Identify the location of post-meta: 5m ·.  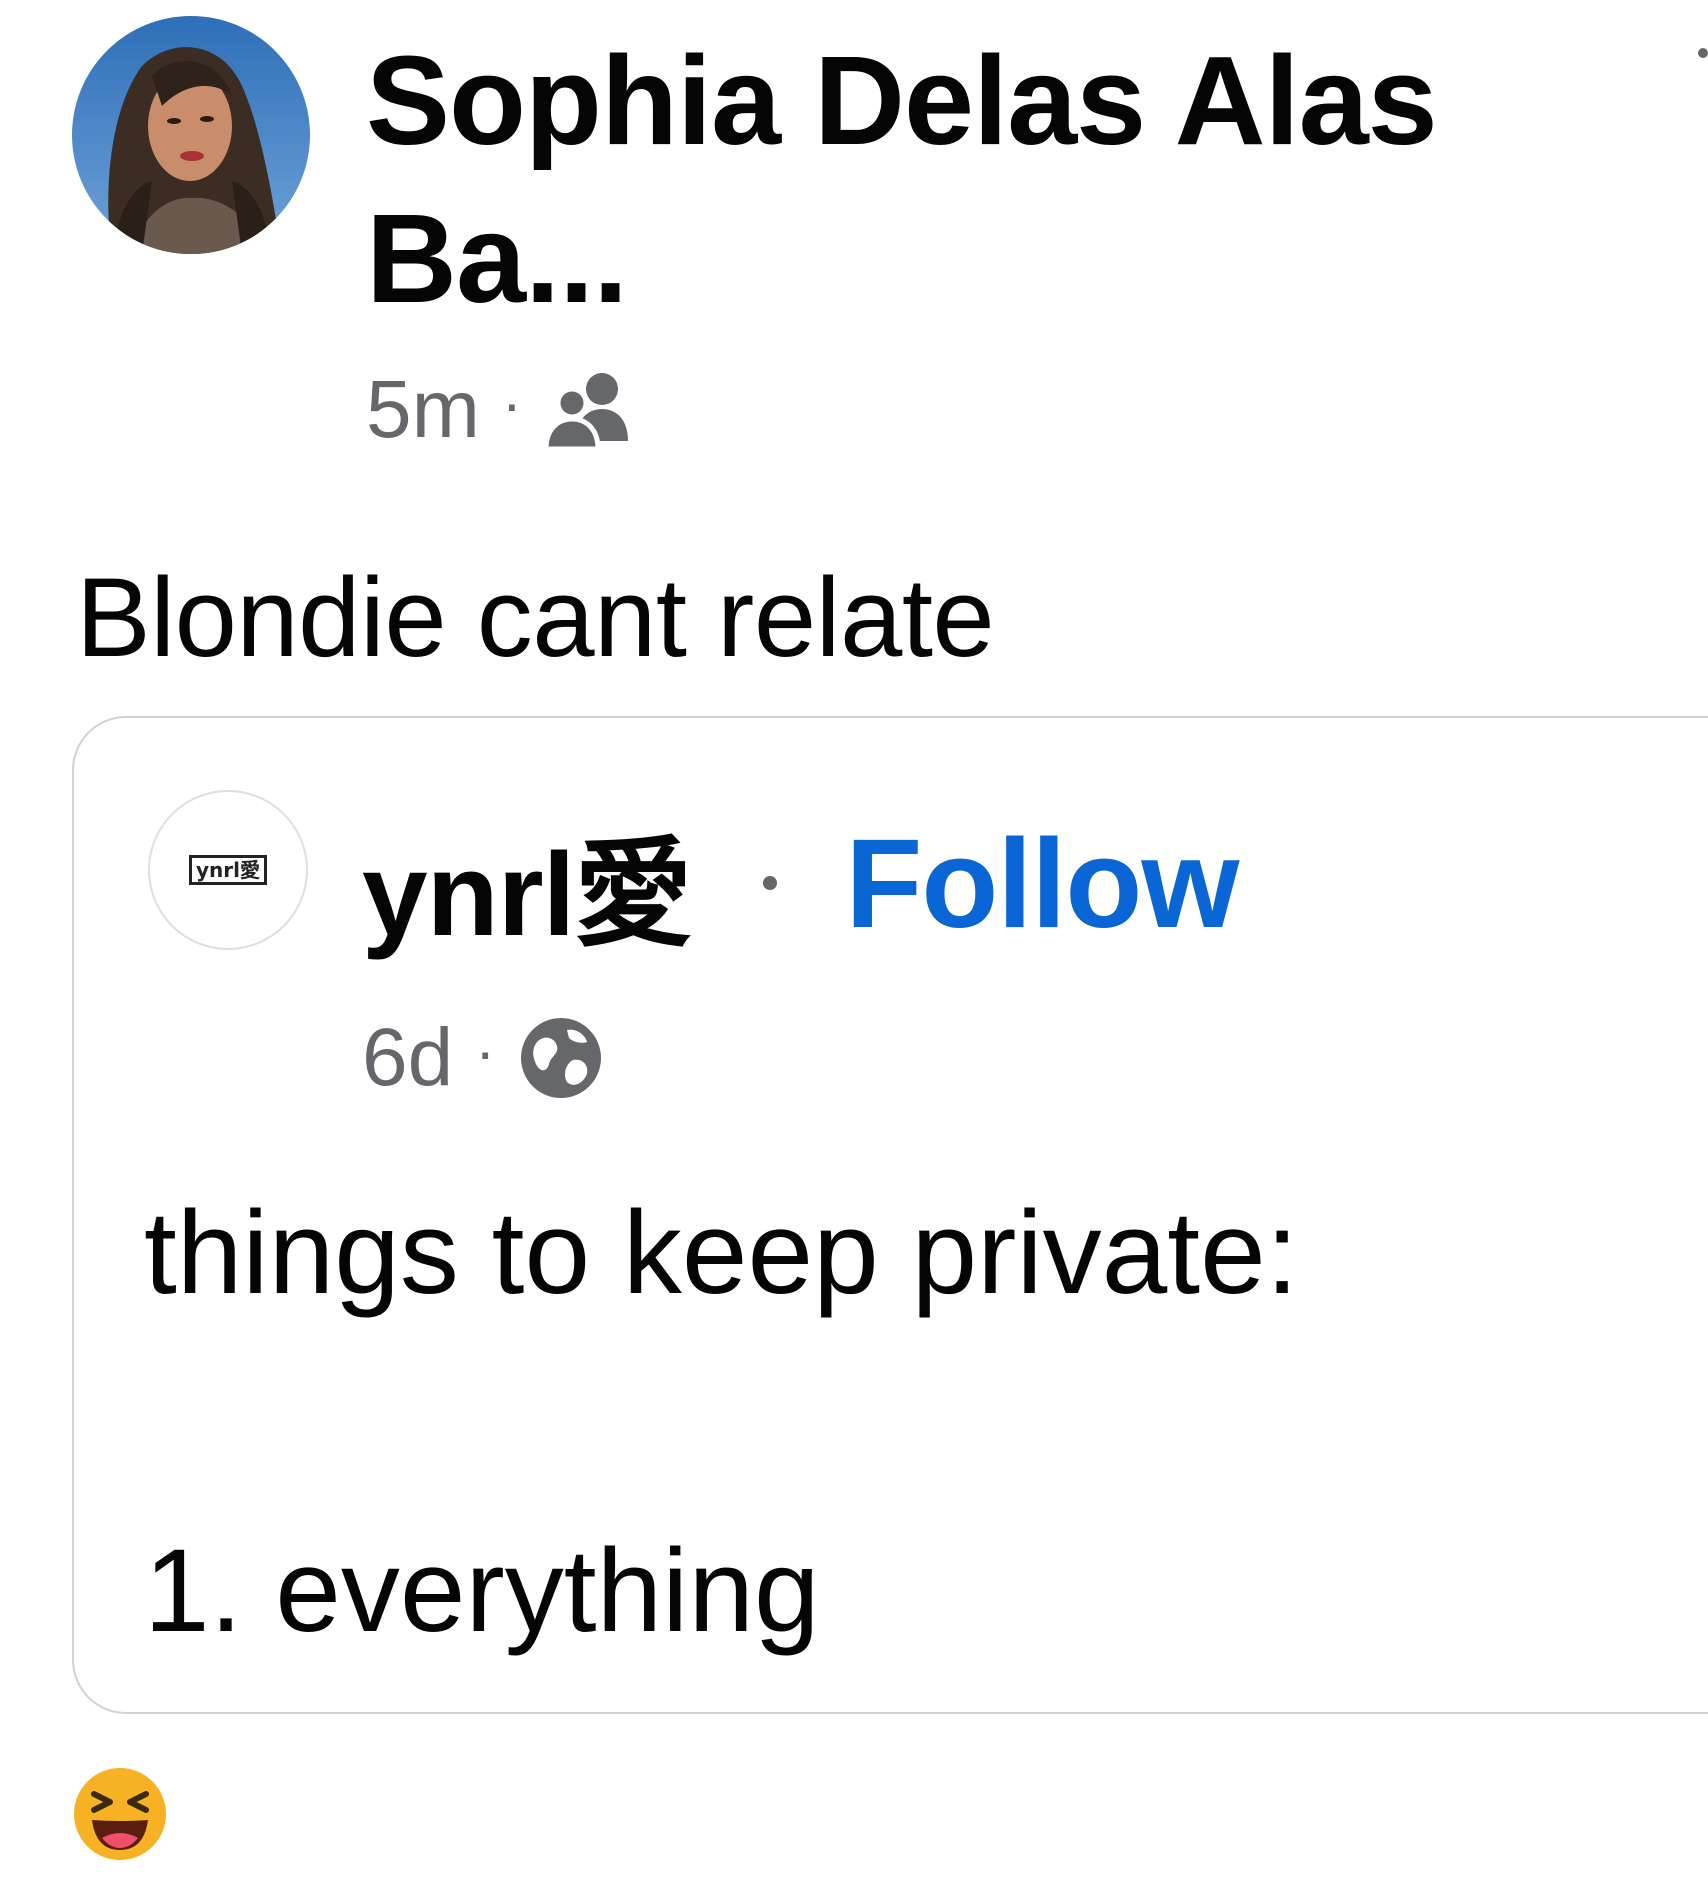
(500, 410).